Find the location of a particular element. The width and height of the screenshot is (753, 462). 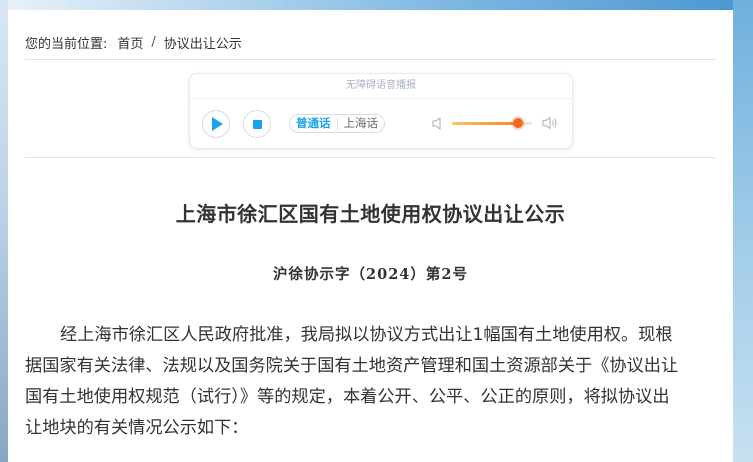

breadcrumb-current-link: 协议出让公示 is located at coordinates (203, 42).